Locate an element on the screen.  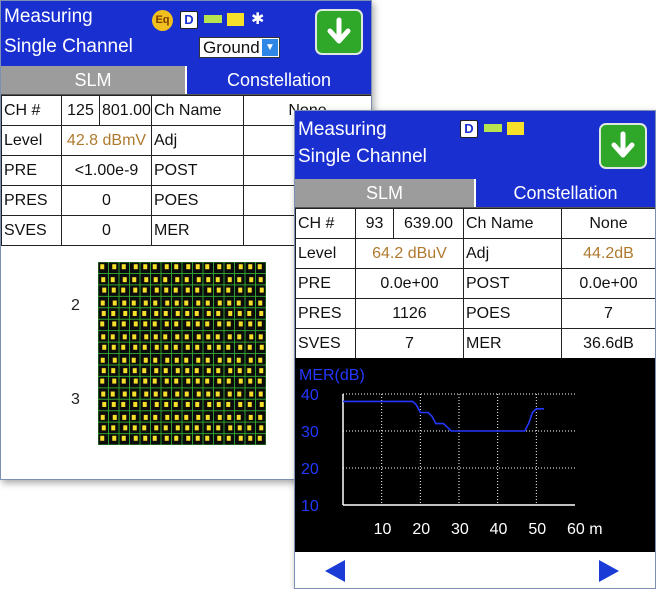
table-cell: 7 is located at coordinates (409, 343).